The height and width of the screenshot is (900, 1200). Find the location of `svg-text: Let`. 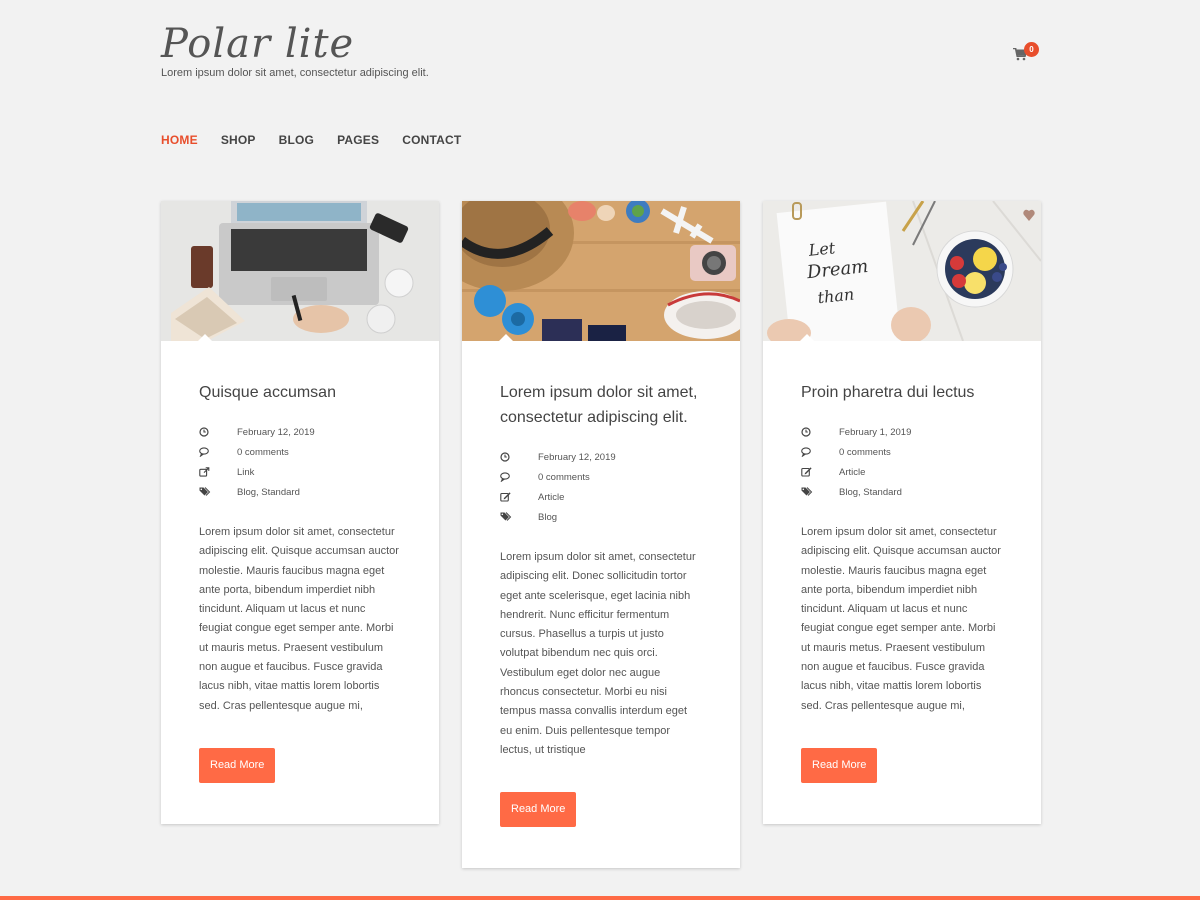

svg-text: Let is located at coordinates (822, 249).